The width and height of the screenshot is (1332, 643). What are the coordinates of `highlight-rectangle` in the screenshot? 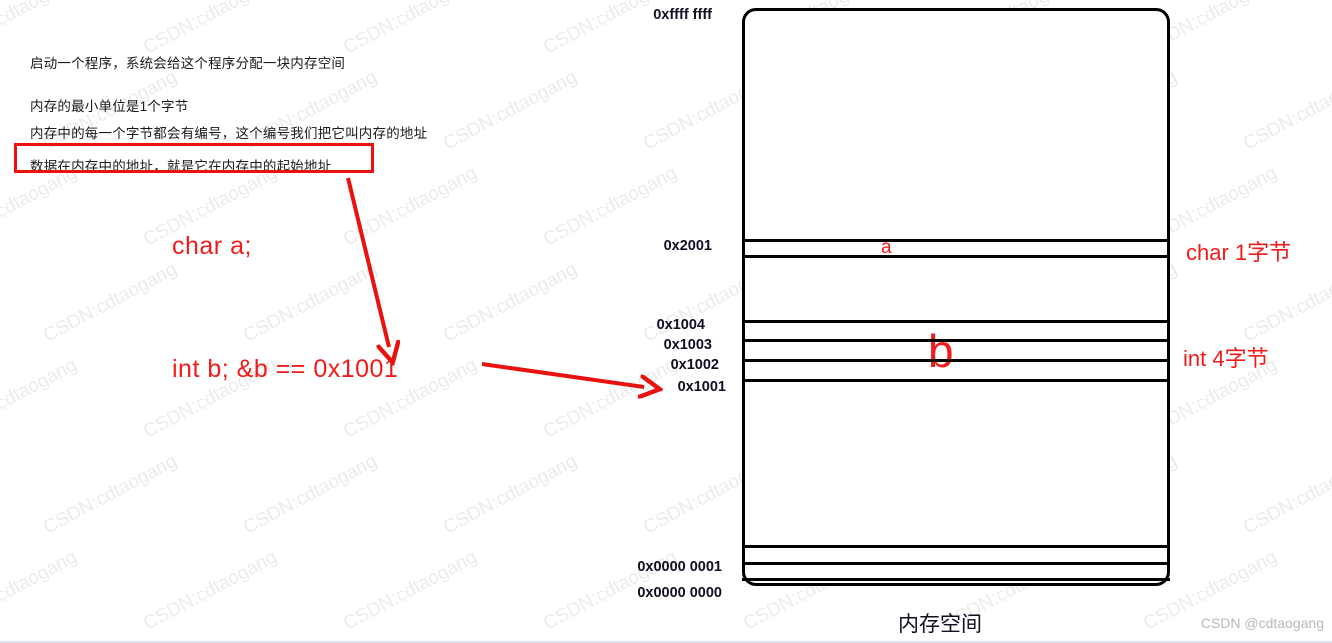 It's located at (194, 158).